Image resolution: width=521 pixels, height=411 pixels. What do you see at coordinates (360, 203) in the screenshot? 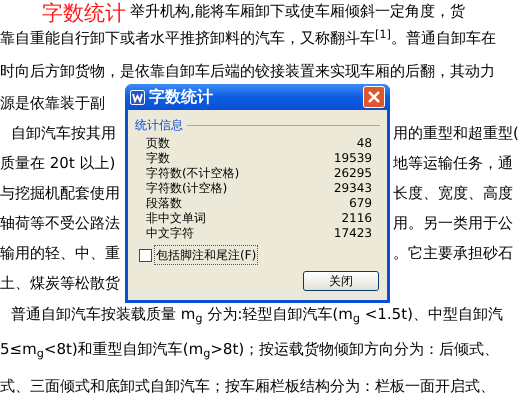
I see `stat-value: 679` at bounding box center [360, 203].